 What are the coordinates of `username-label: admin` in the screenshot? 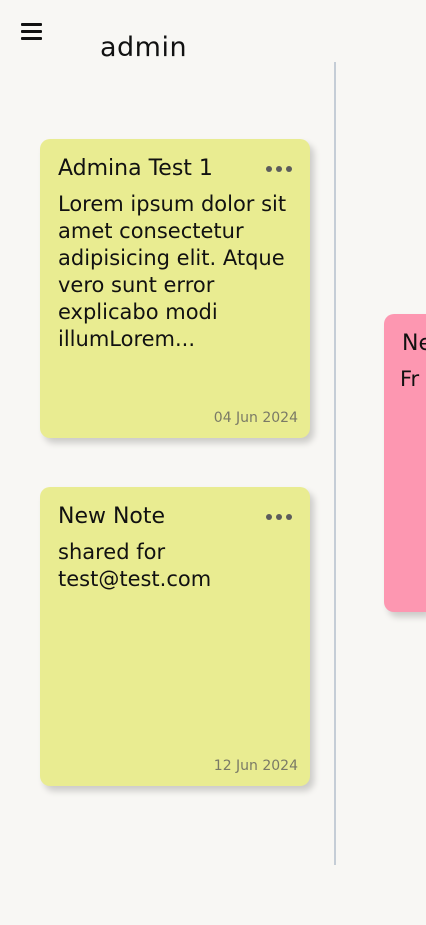 It's located at (144, 47).